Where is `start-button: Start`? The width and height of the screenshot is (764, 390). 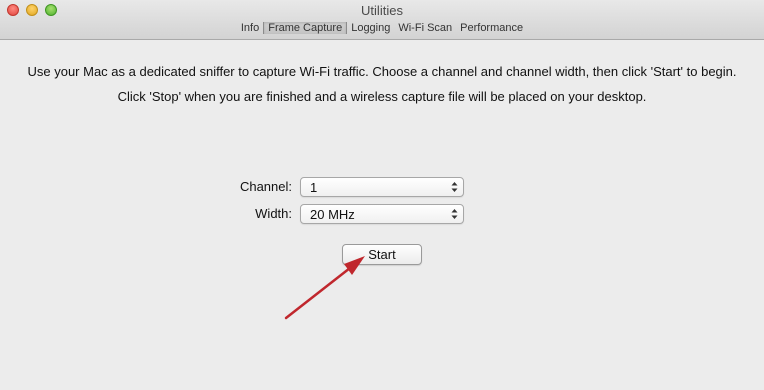 start-button: Start is located at coordinates (382, 254).